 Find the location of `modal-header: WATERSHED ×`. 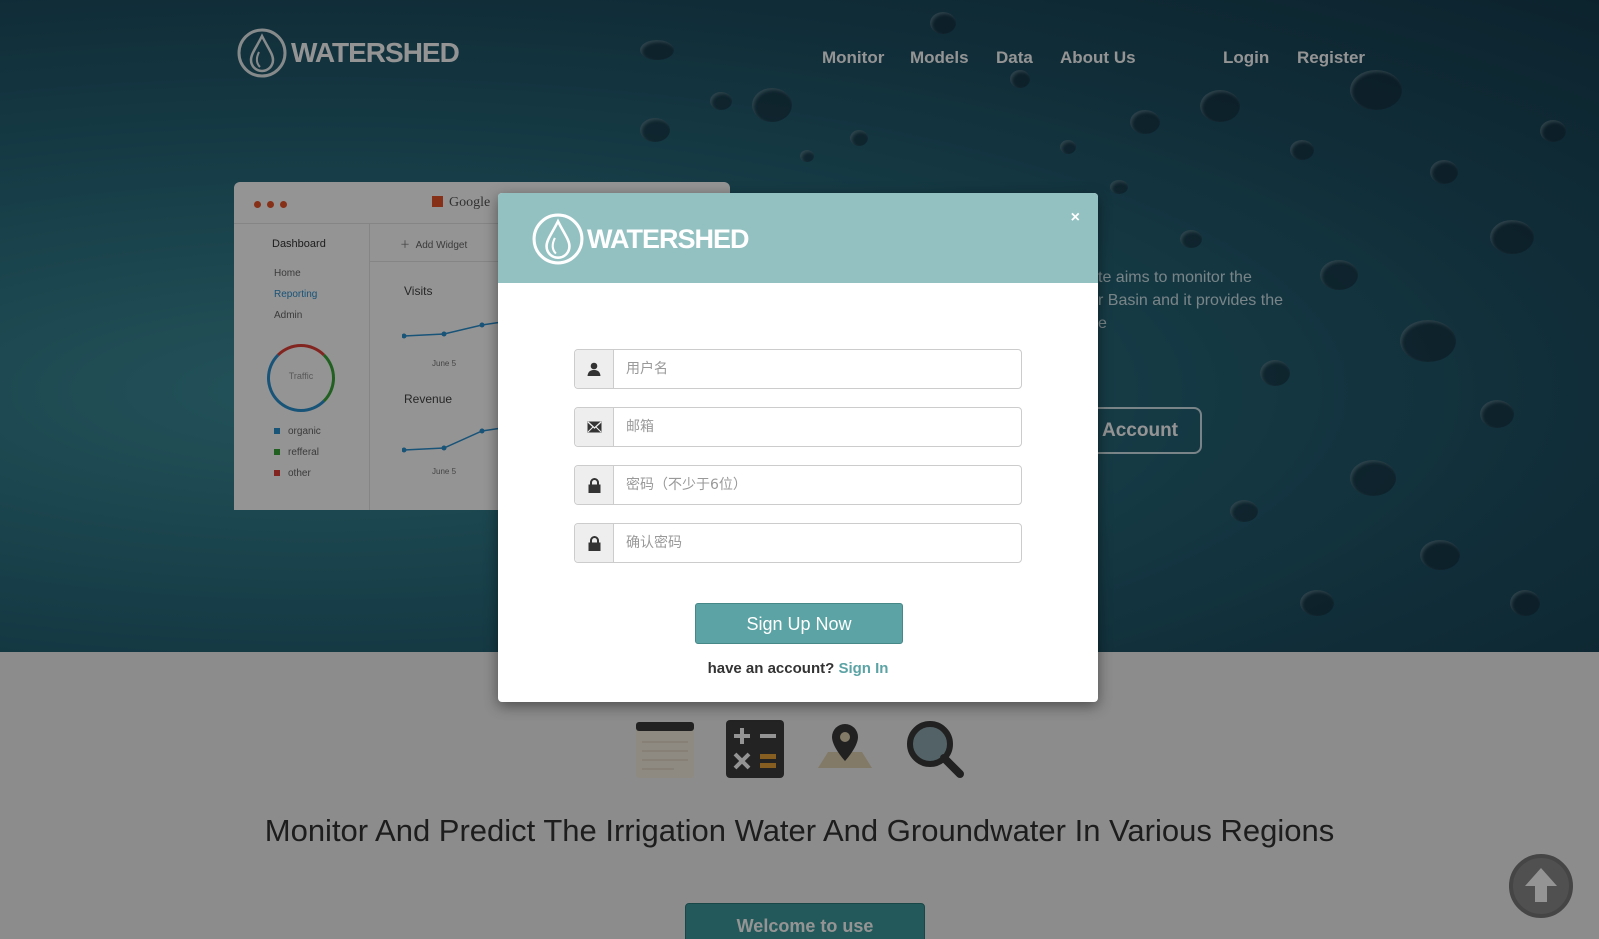

modal-header: WATERSHED × is located at coordinates (798, 238).